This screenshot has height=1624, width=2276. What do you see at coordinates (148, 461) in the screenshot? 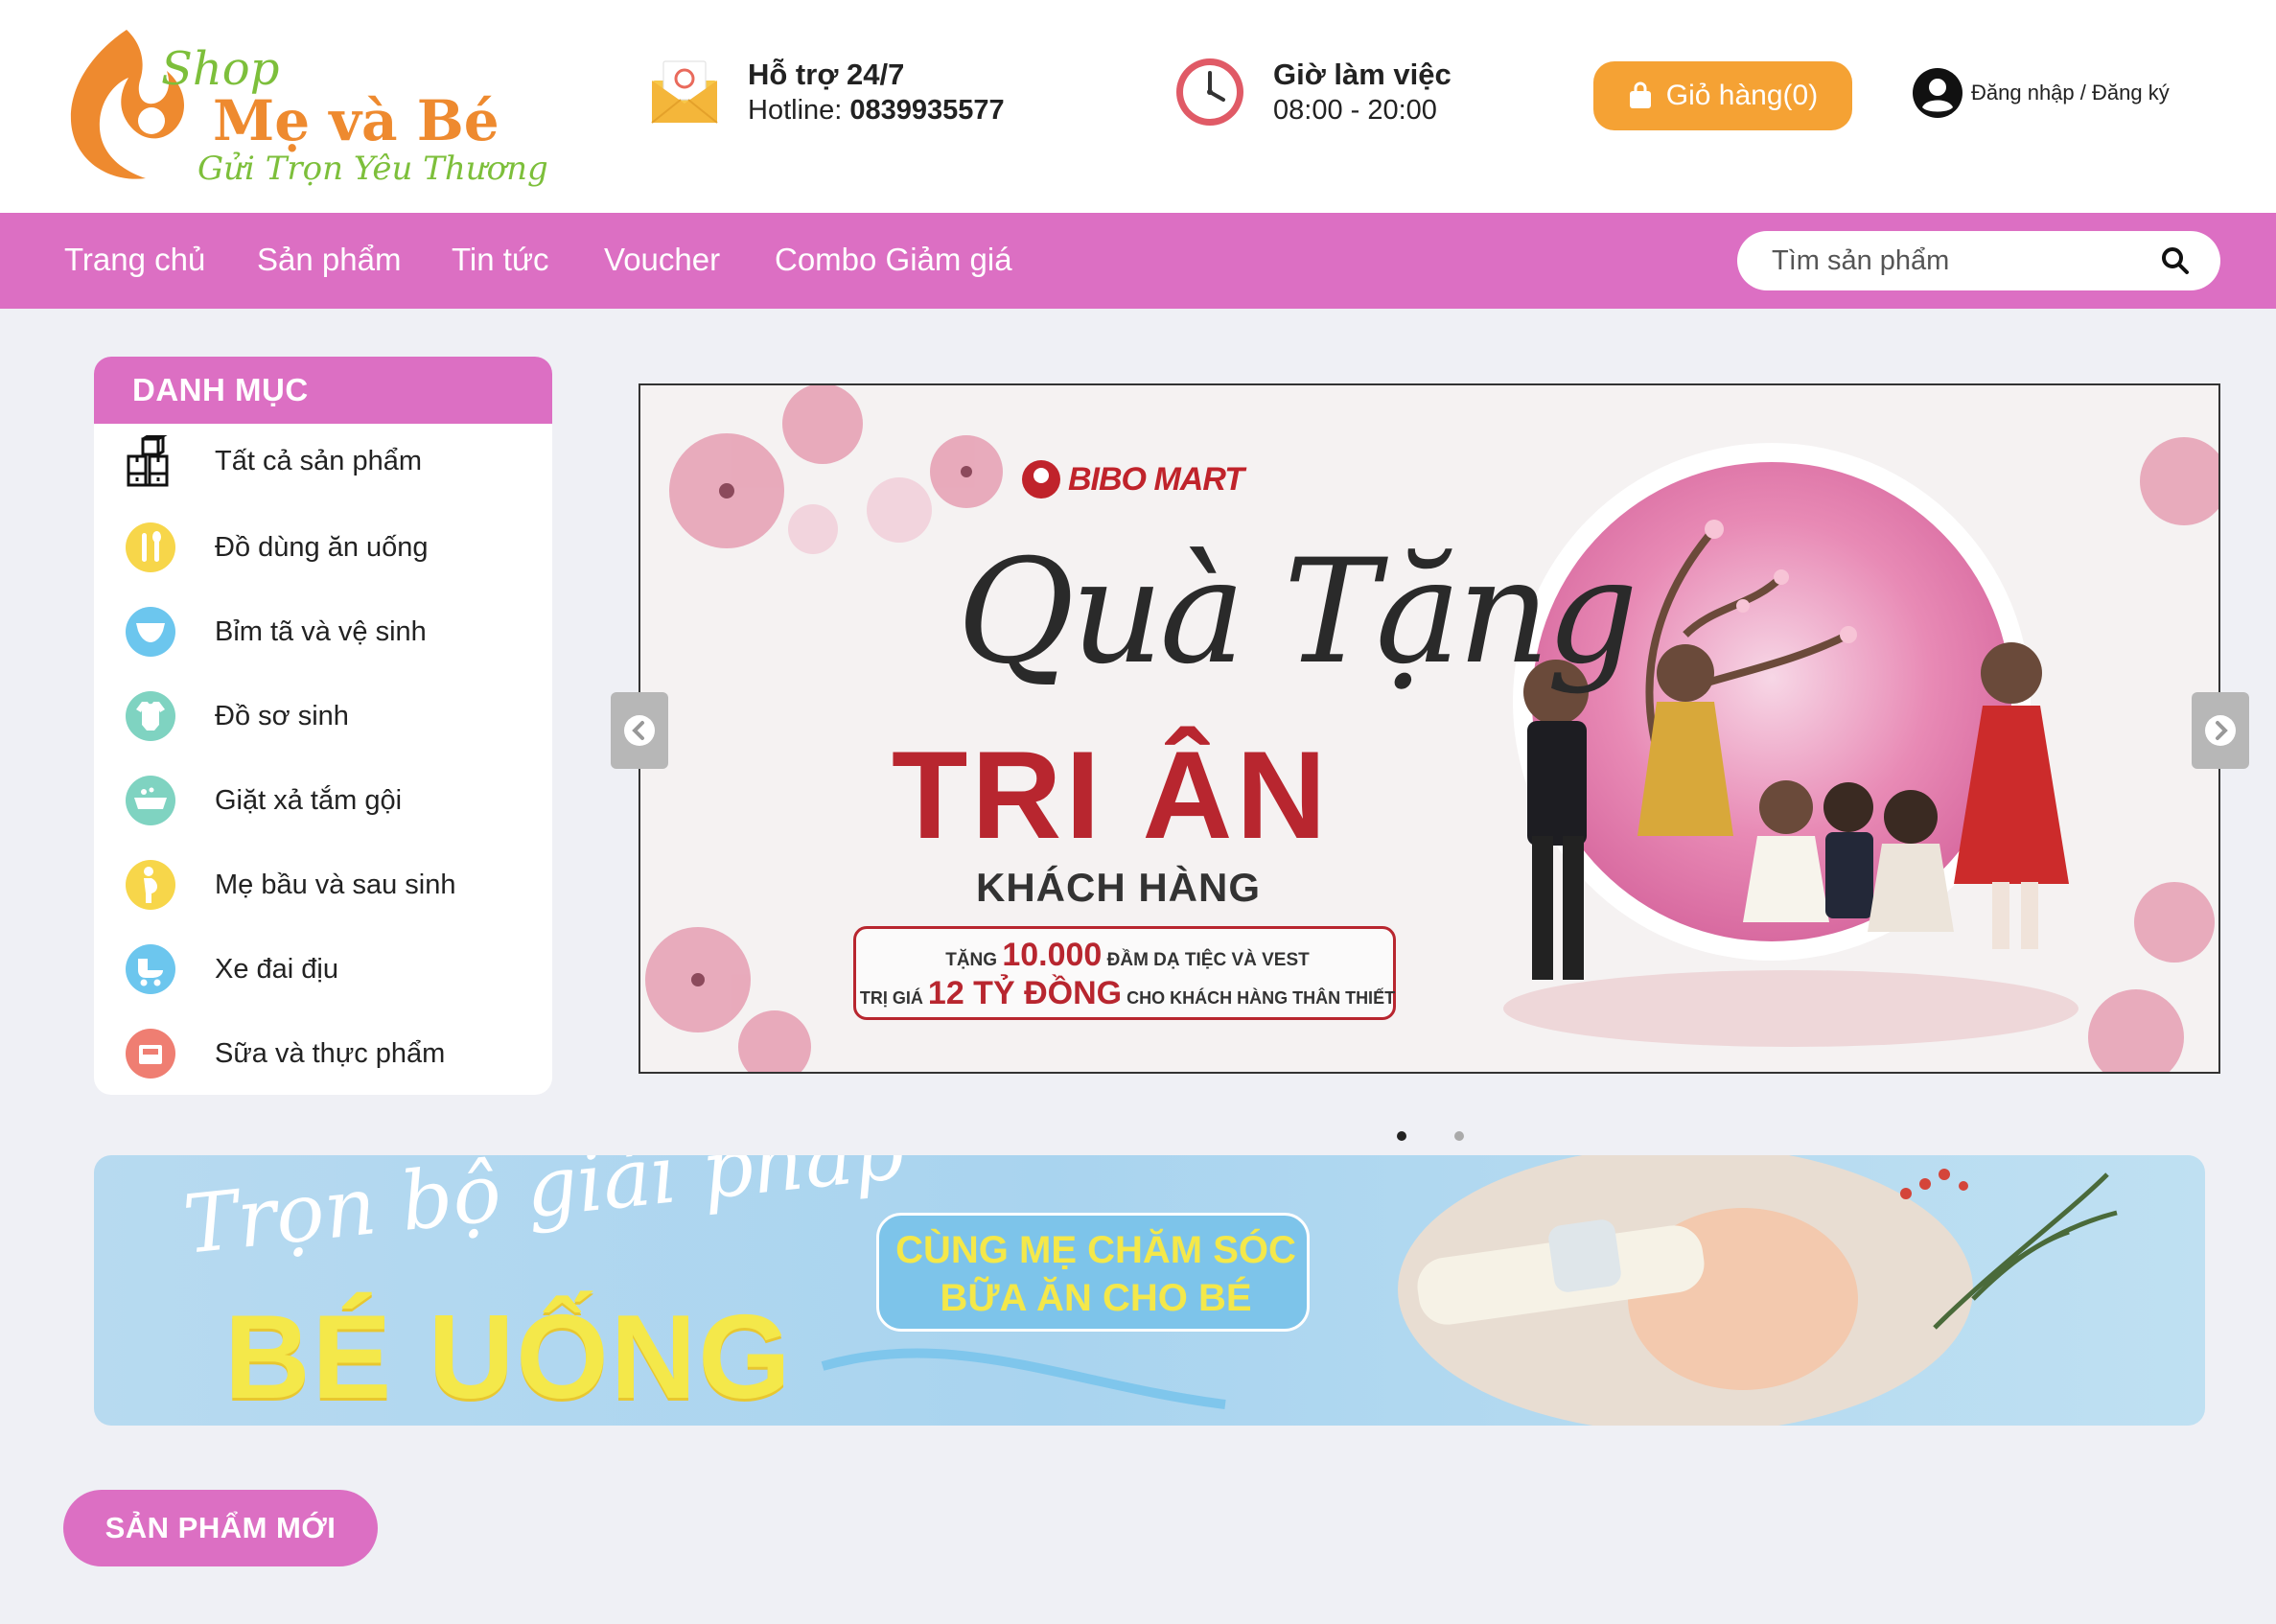
I see `boxes-icon` at bounding box center [148, 461].